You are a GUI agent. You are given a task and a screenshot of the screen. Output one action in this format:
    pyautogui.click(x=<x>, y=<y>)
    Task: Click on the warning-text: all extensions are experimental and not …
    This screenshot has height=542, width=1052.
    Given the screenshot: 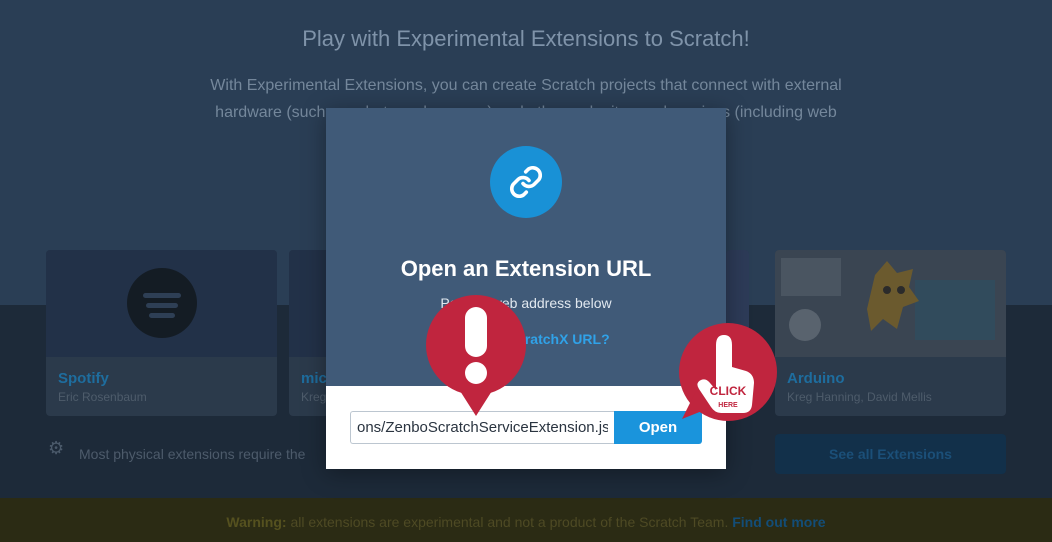 What is the action you would take?
    pyautogui.click(x=509, y=522)
    